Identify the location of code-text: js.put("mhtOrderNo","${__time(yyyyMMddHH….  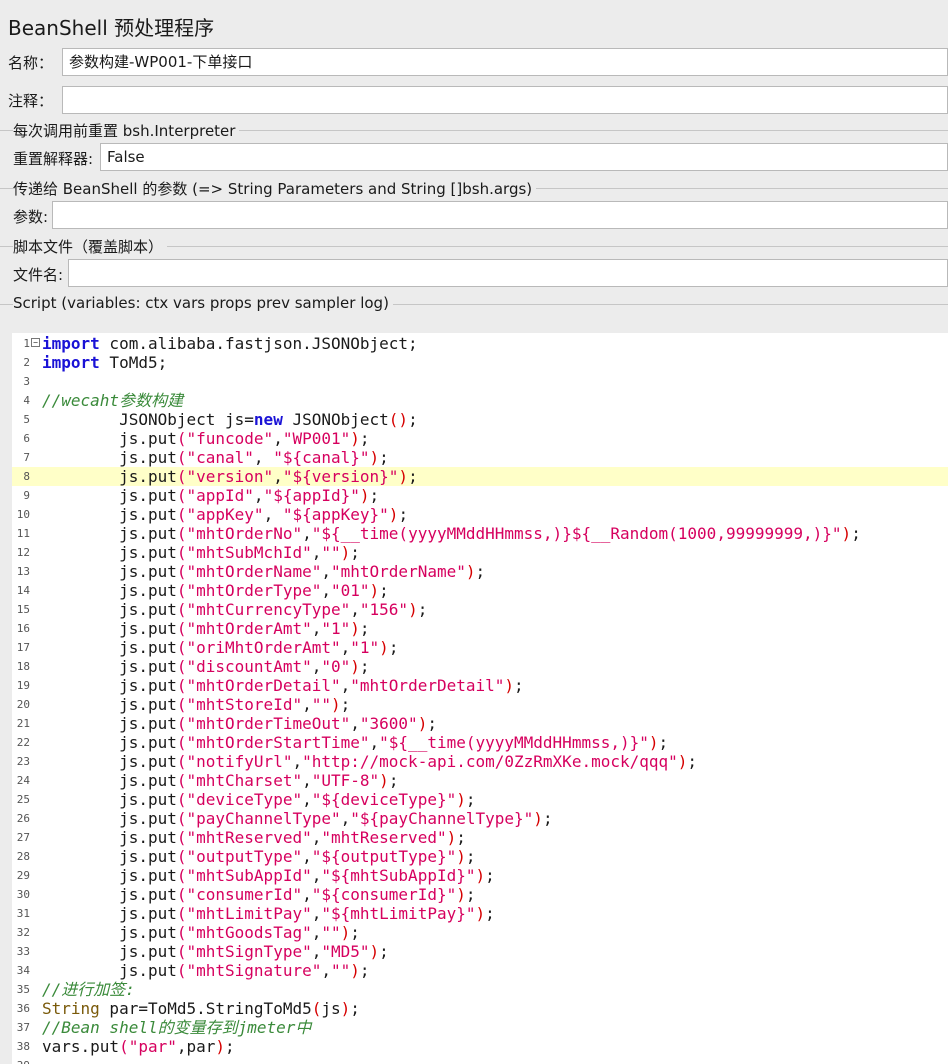
(451, 533).